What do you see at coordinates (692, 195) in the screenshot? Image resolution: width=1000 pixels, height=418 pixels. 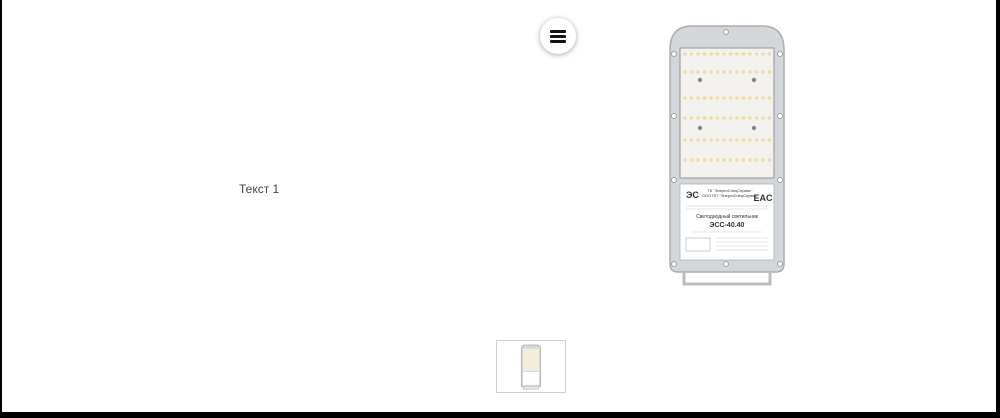 I see `logo-mark: ЭС` at bounding box center [692, 195].